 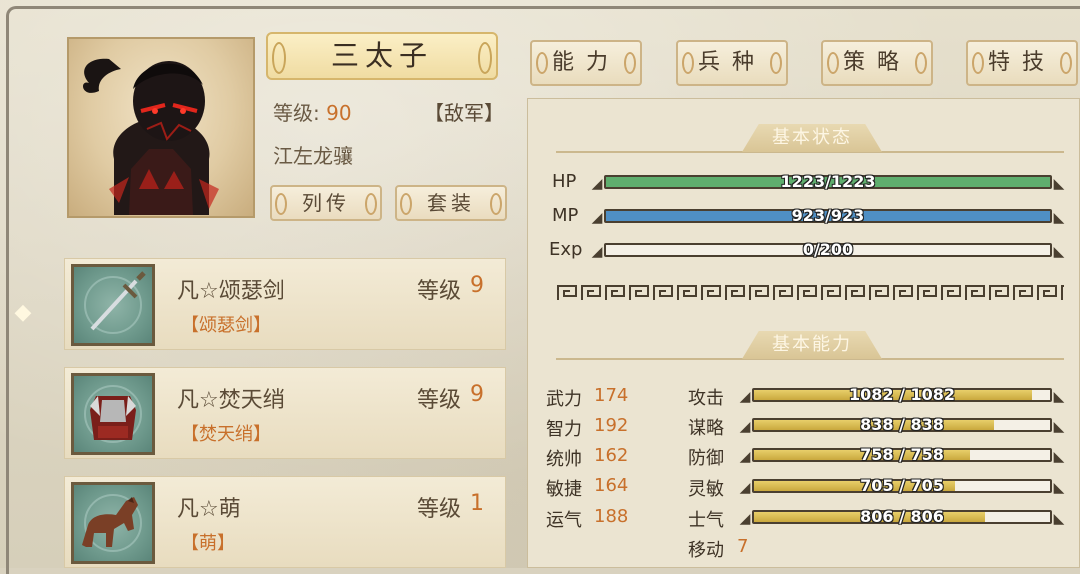 I want to click on combat-bar-text: 838 / 838, so click(x=902, y=424).